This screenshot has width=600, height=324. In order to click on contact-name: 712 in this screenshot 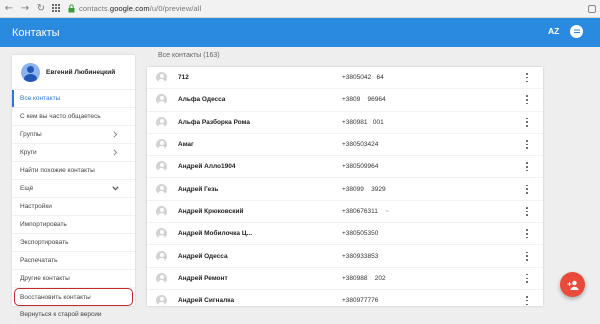, I will do `click(183, 78)`.